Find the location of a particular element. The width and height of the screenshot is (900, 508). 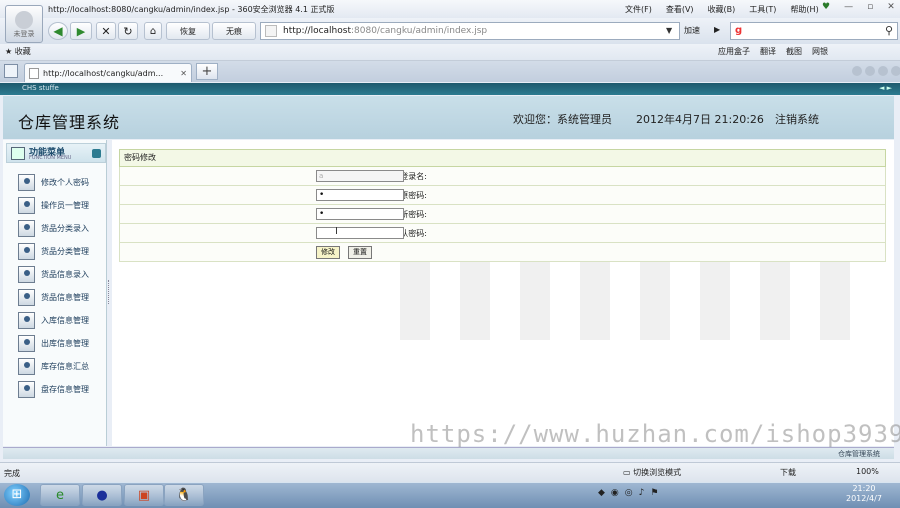

app-box-button: 应用盒子 is located at coordinates (734, 51).